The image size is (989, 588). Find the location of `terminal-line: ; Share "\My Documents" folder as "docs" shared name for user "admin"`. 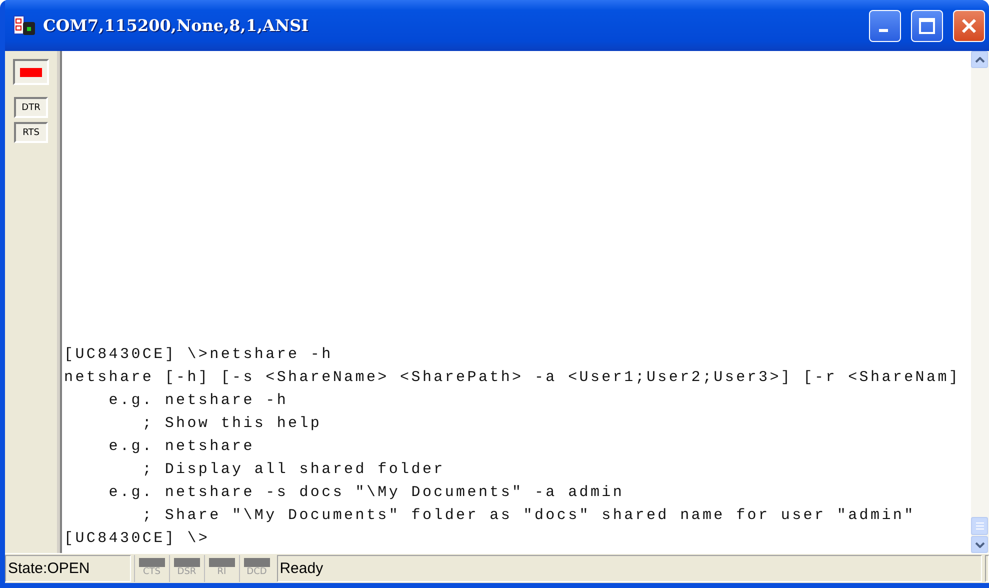

terminal-line: ; Share "\My Documents" folder as "docs" shared name for user "admin" is located at coordinates (528, 516).